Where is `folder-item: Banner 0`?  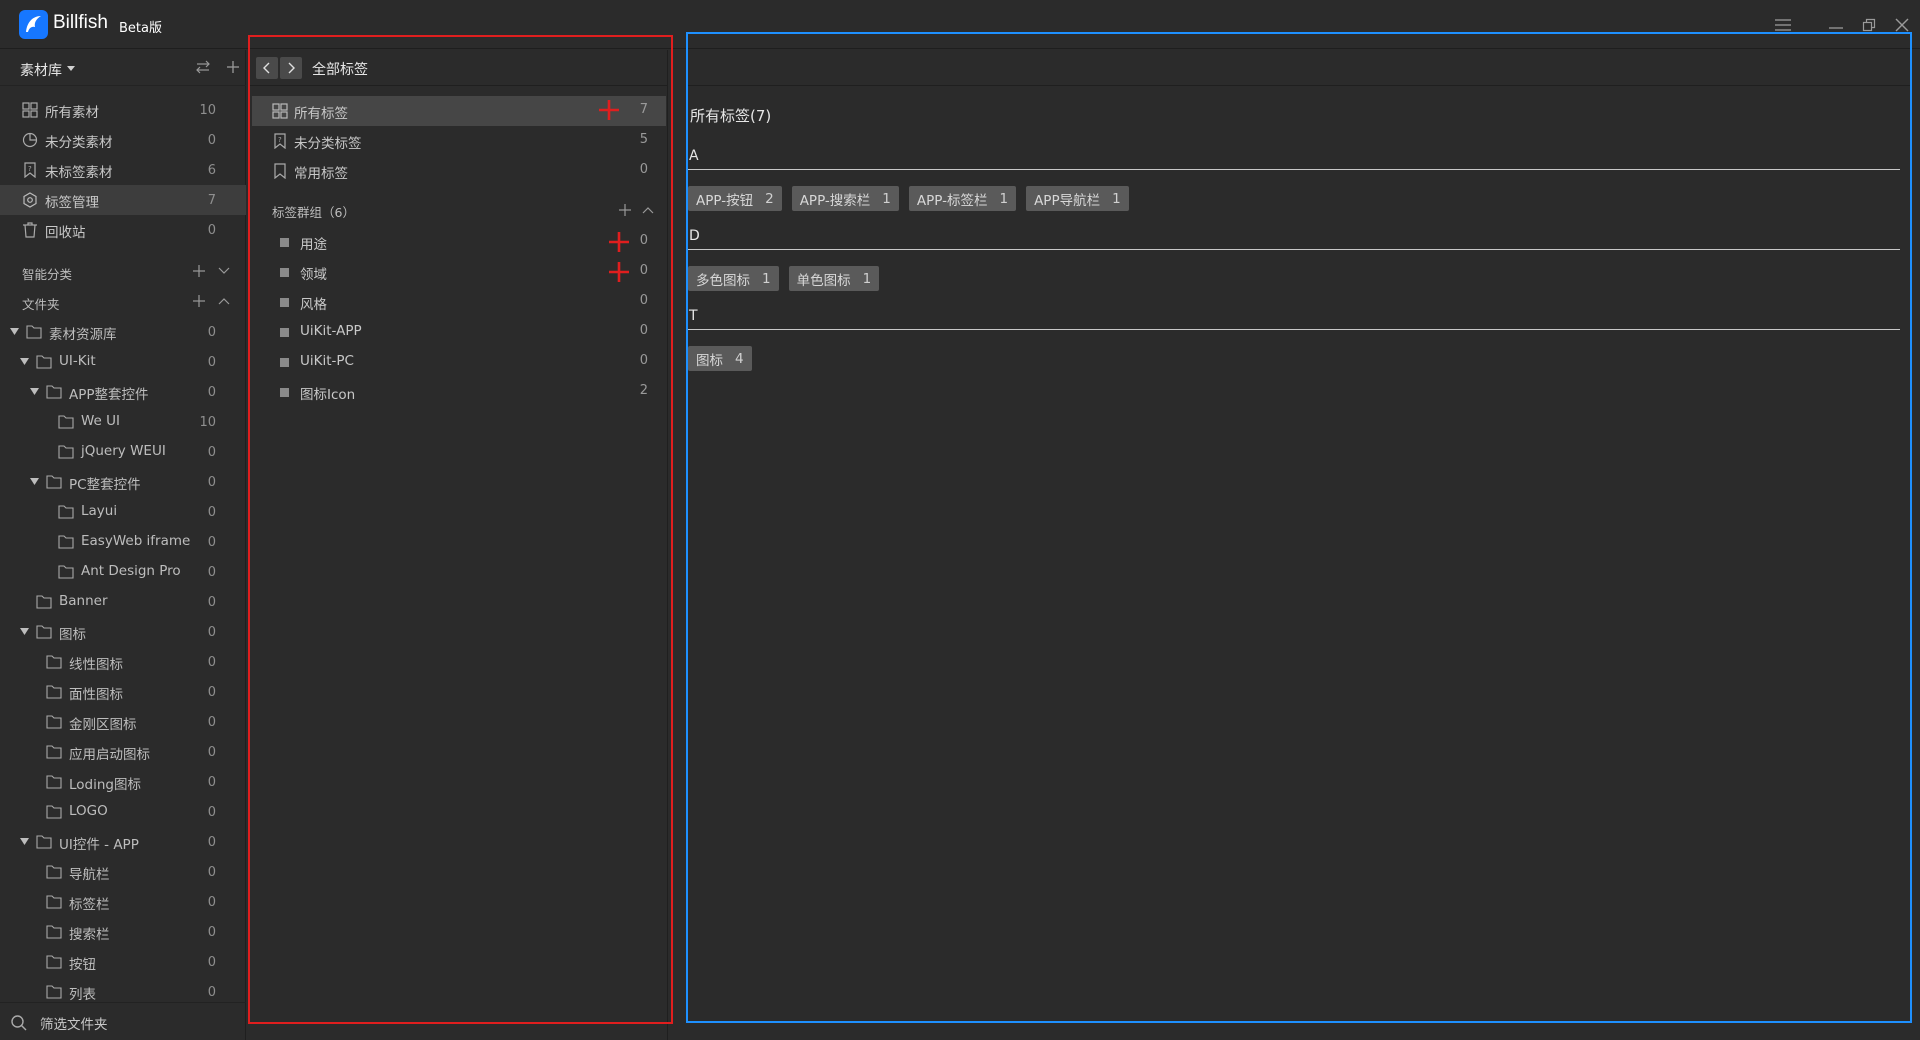 folder-item: Banner 0 is located at coordinates (123, 602).